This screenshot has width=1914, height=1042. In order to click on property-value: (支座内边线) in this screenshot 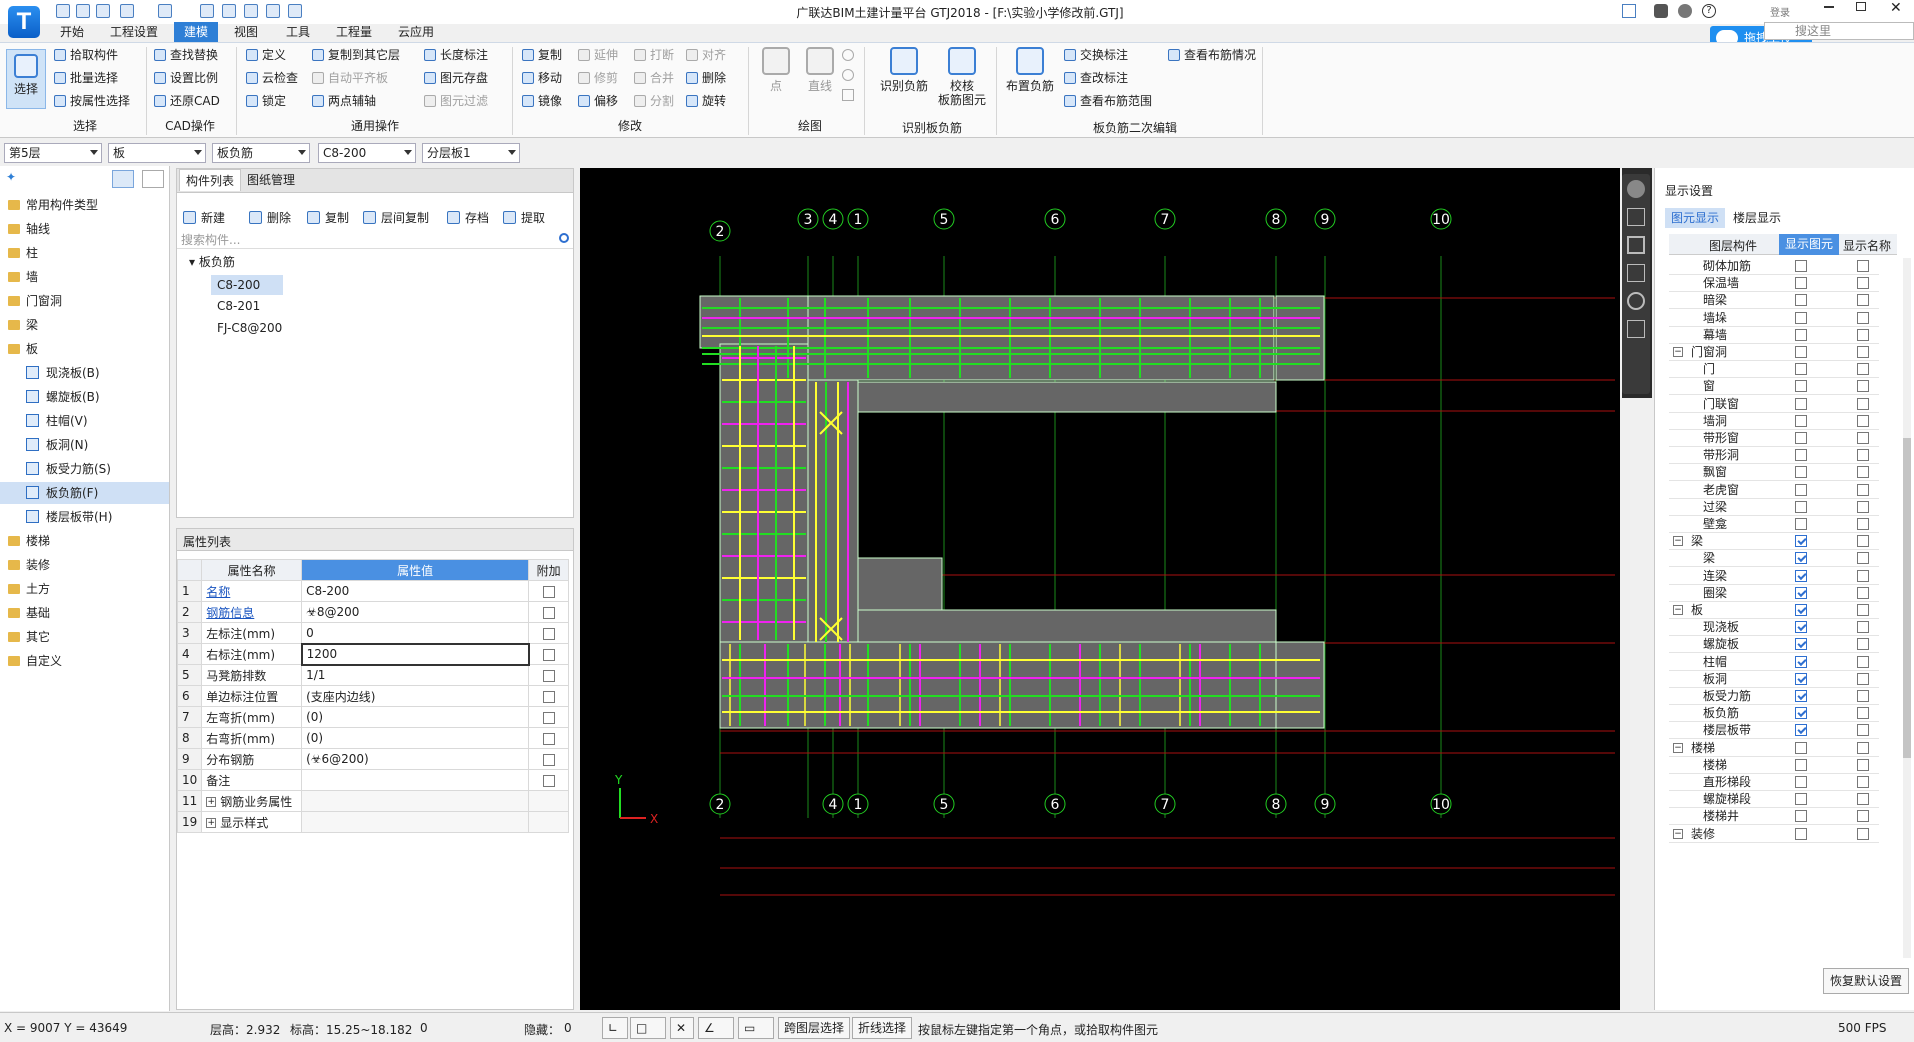, I will do `click(415, 696)`.